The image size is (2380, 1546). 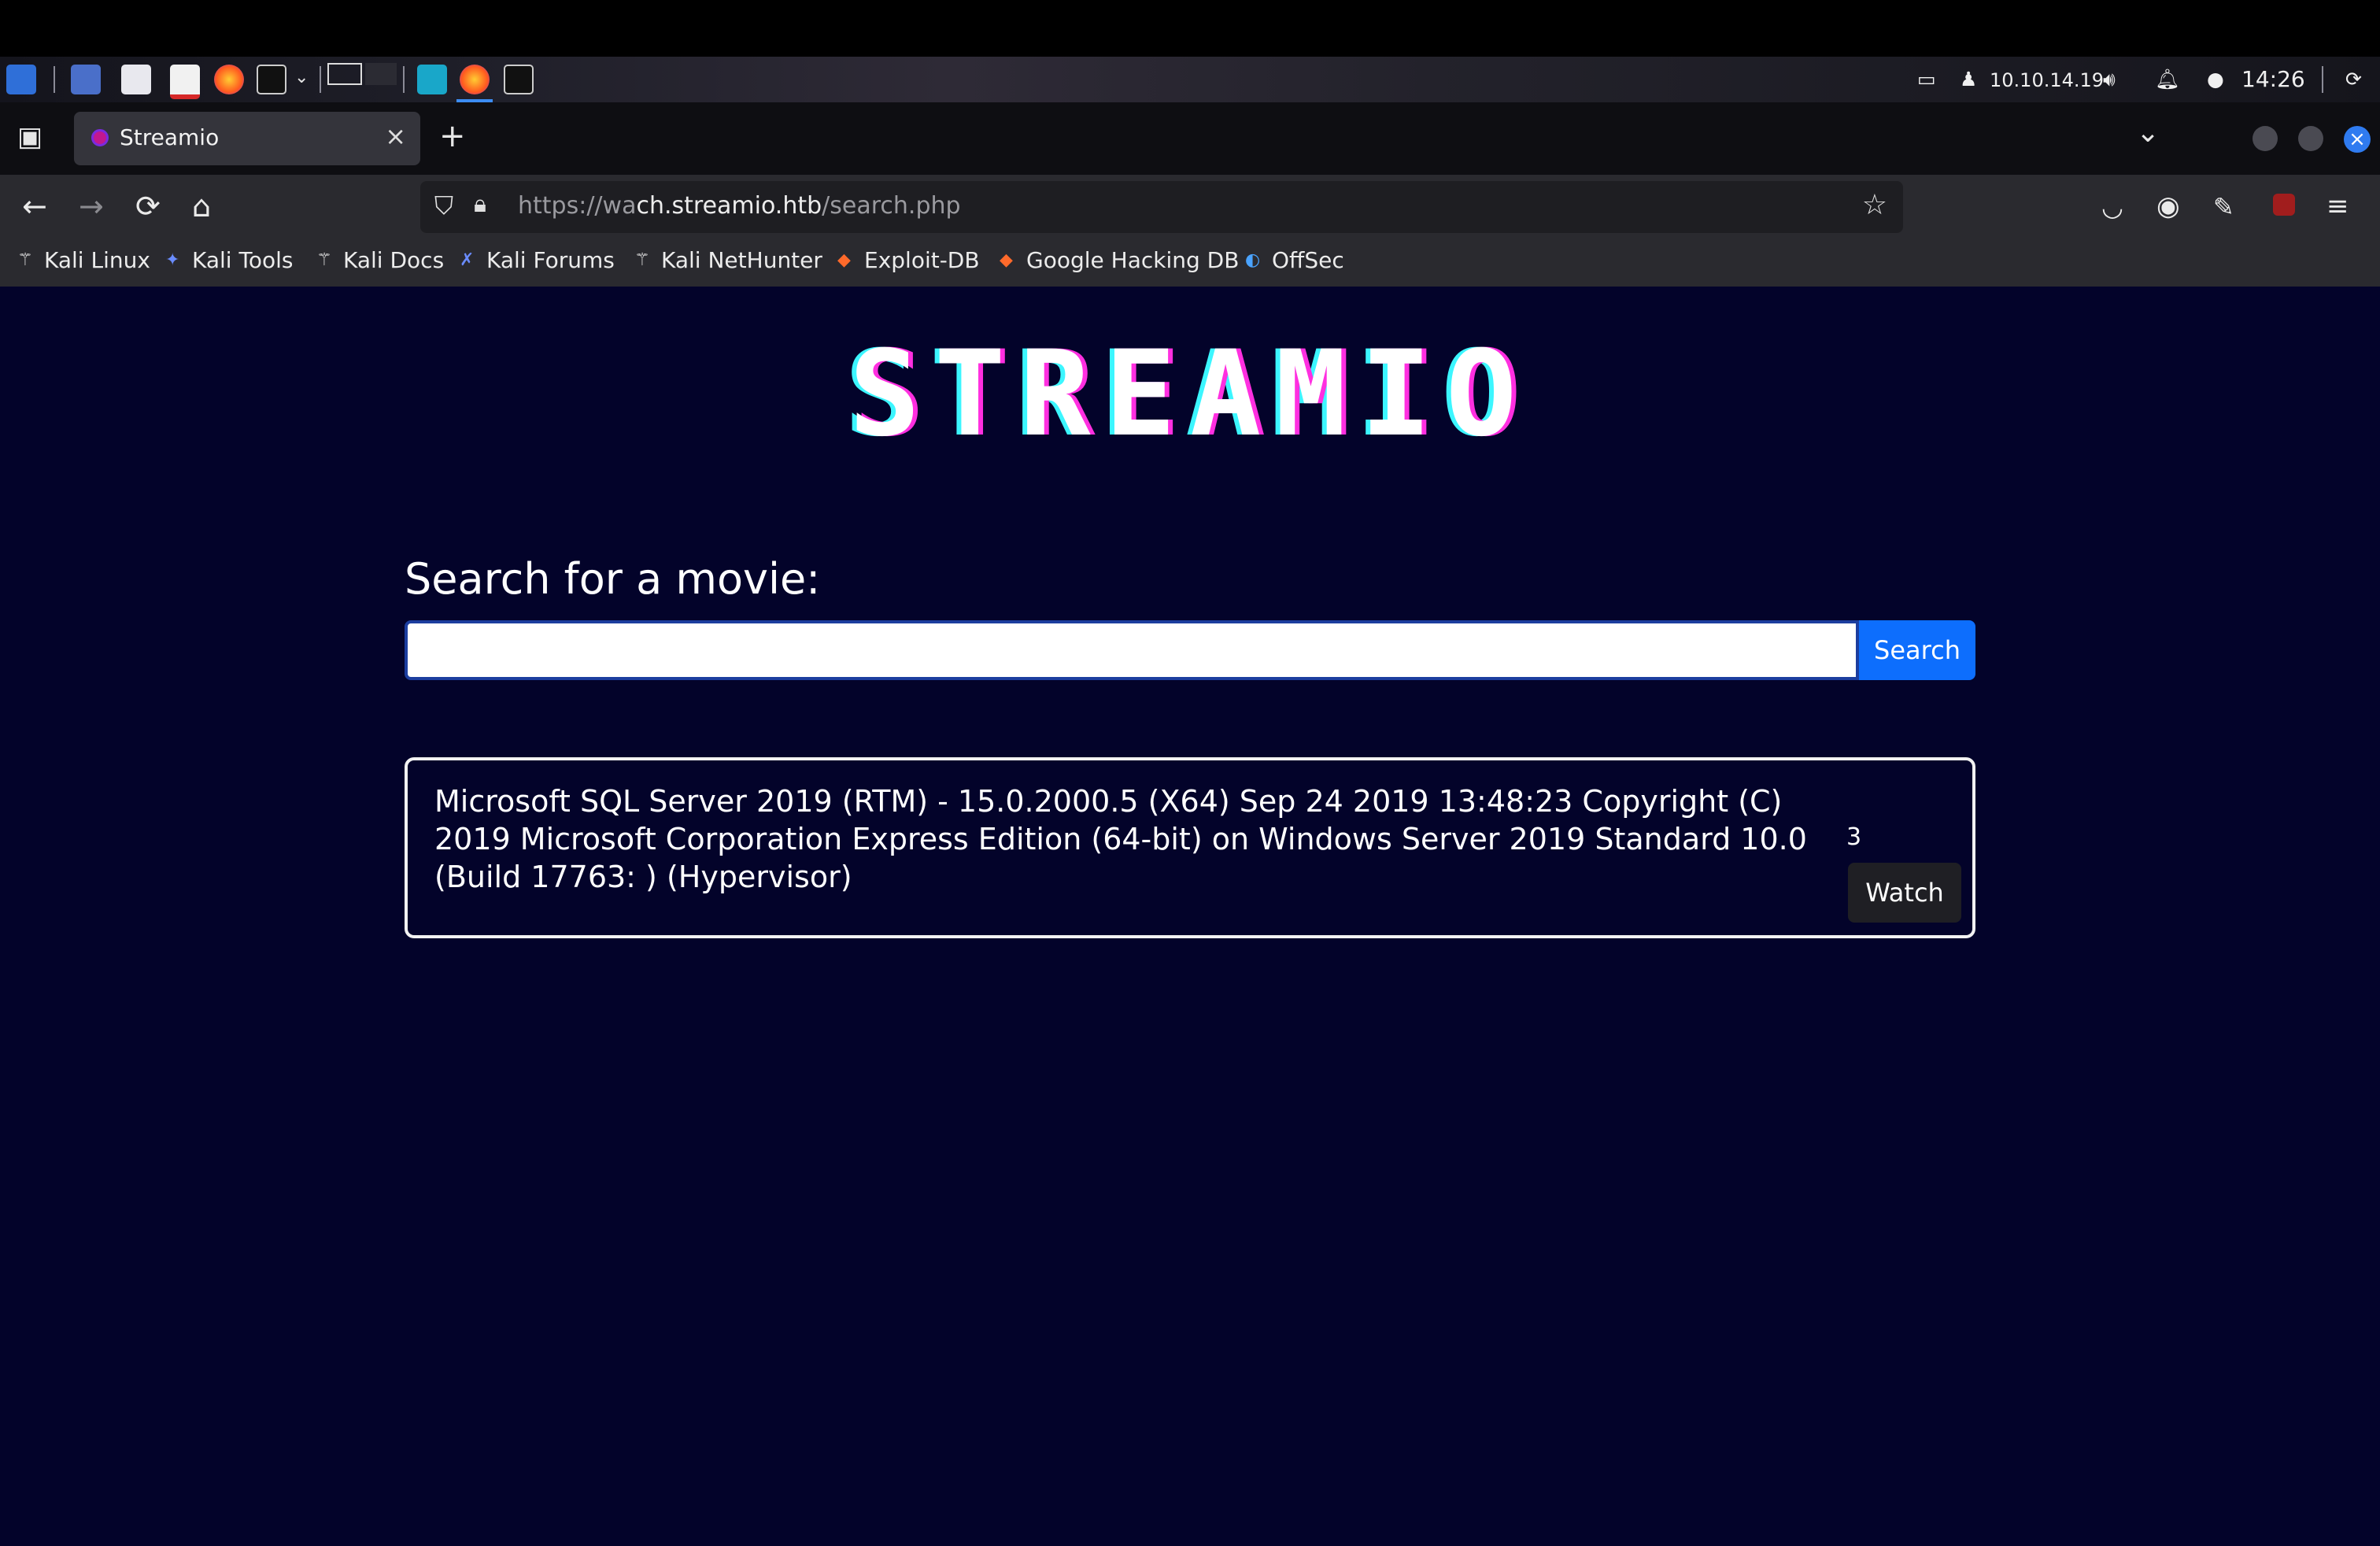 What do you see at coordinates (1969, 80) in the screenshot?
I see `vpn-user-icon: ♟` at bounding box center [1969, 80].